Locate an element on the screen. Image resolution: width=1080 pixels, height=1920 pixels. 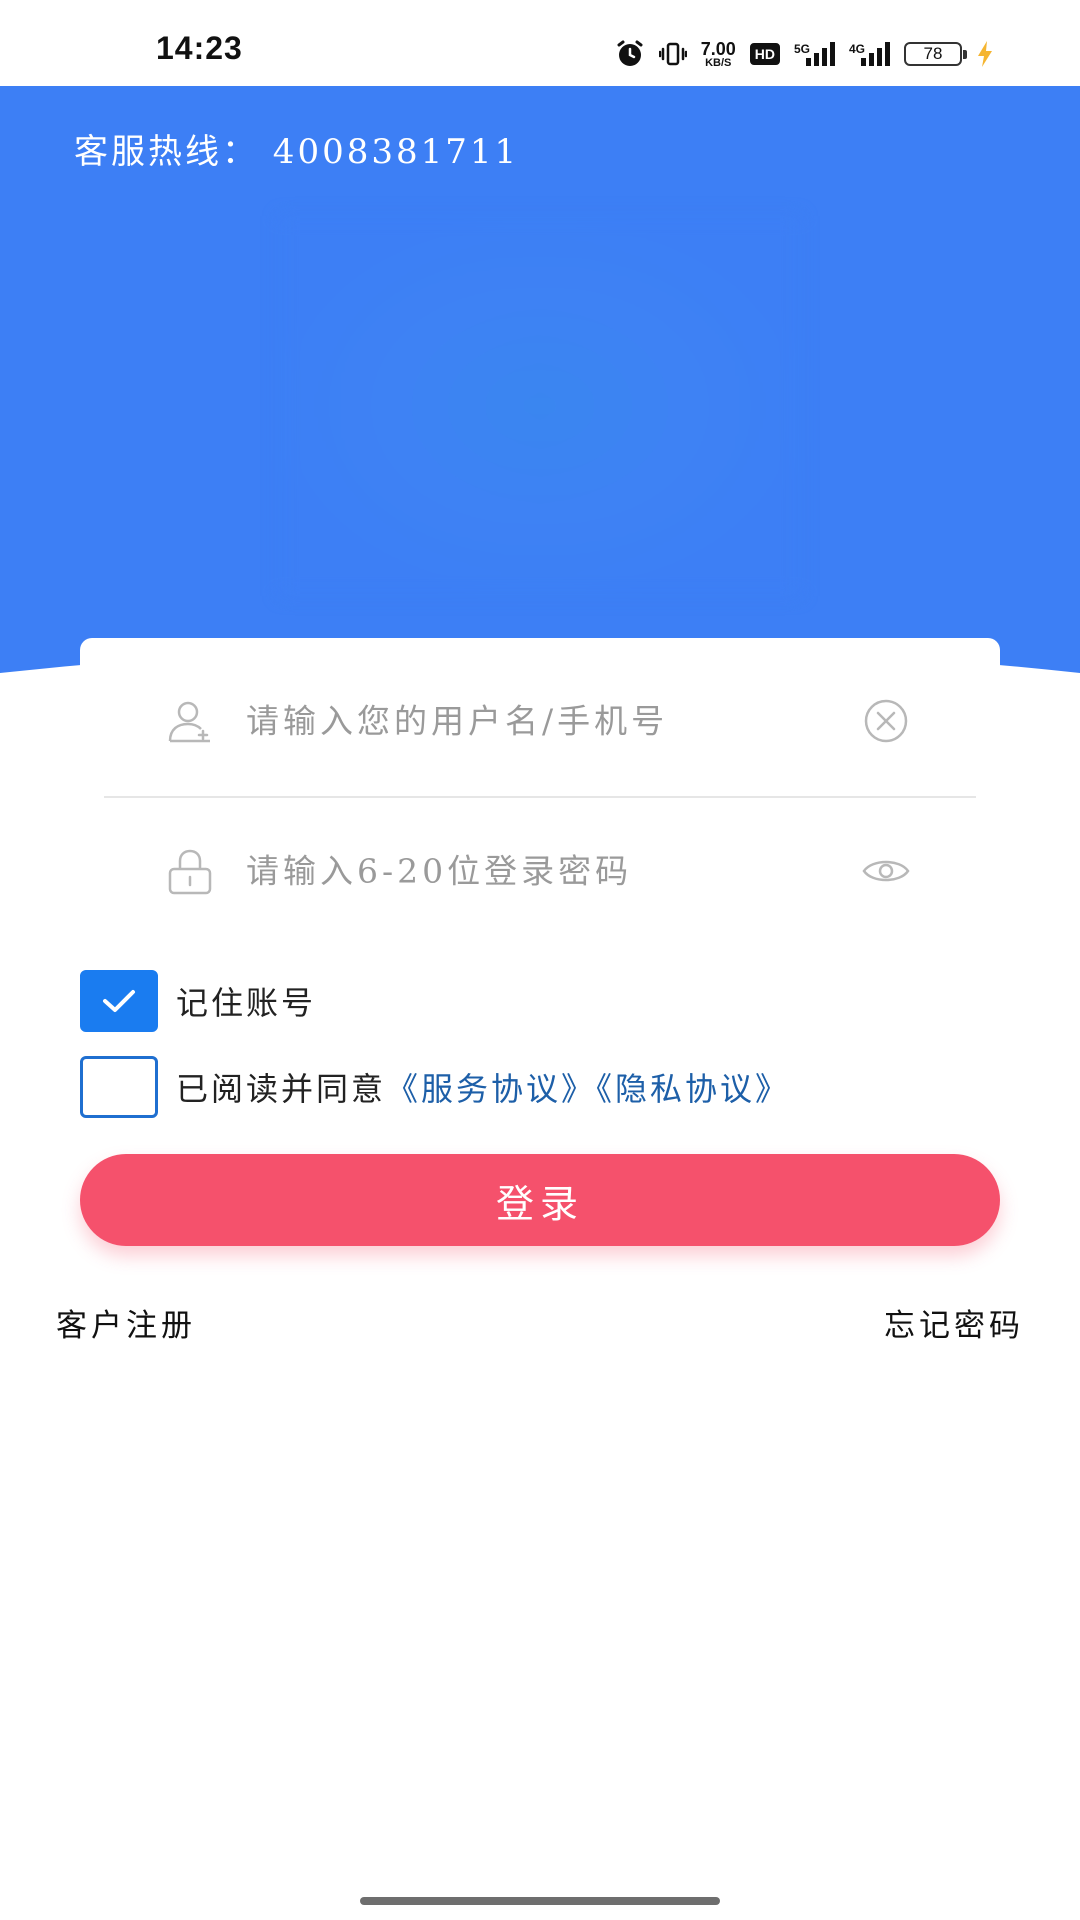
username-input is located at coordinates (546, 721).